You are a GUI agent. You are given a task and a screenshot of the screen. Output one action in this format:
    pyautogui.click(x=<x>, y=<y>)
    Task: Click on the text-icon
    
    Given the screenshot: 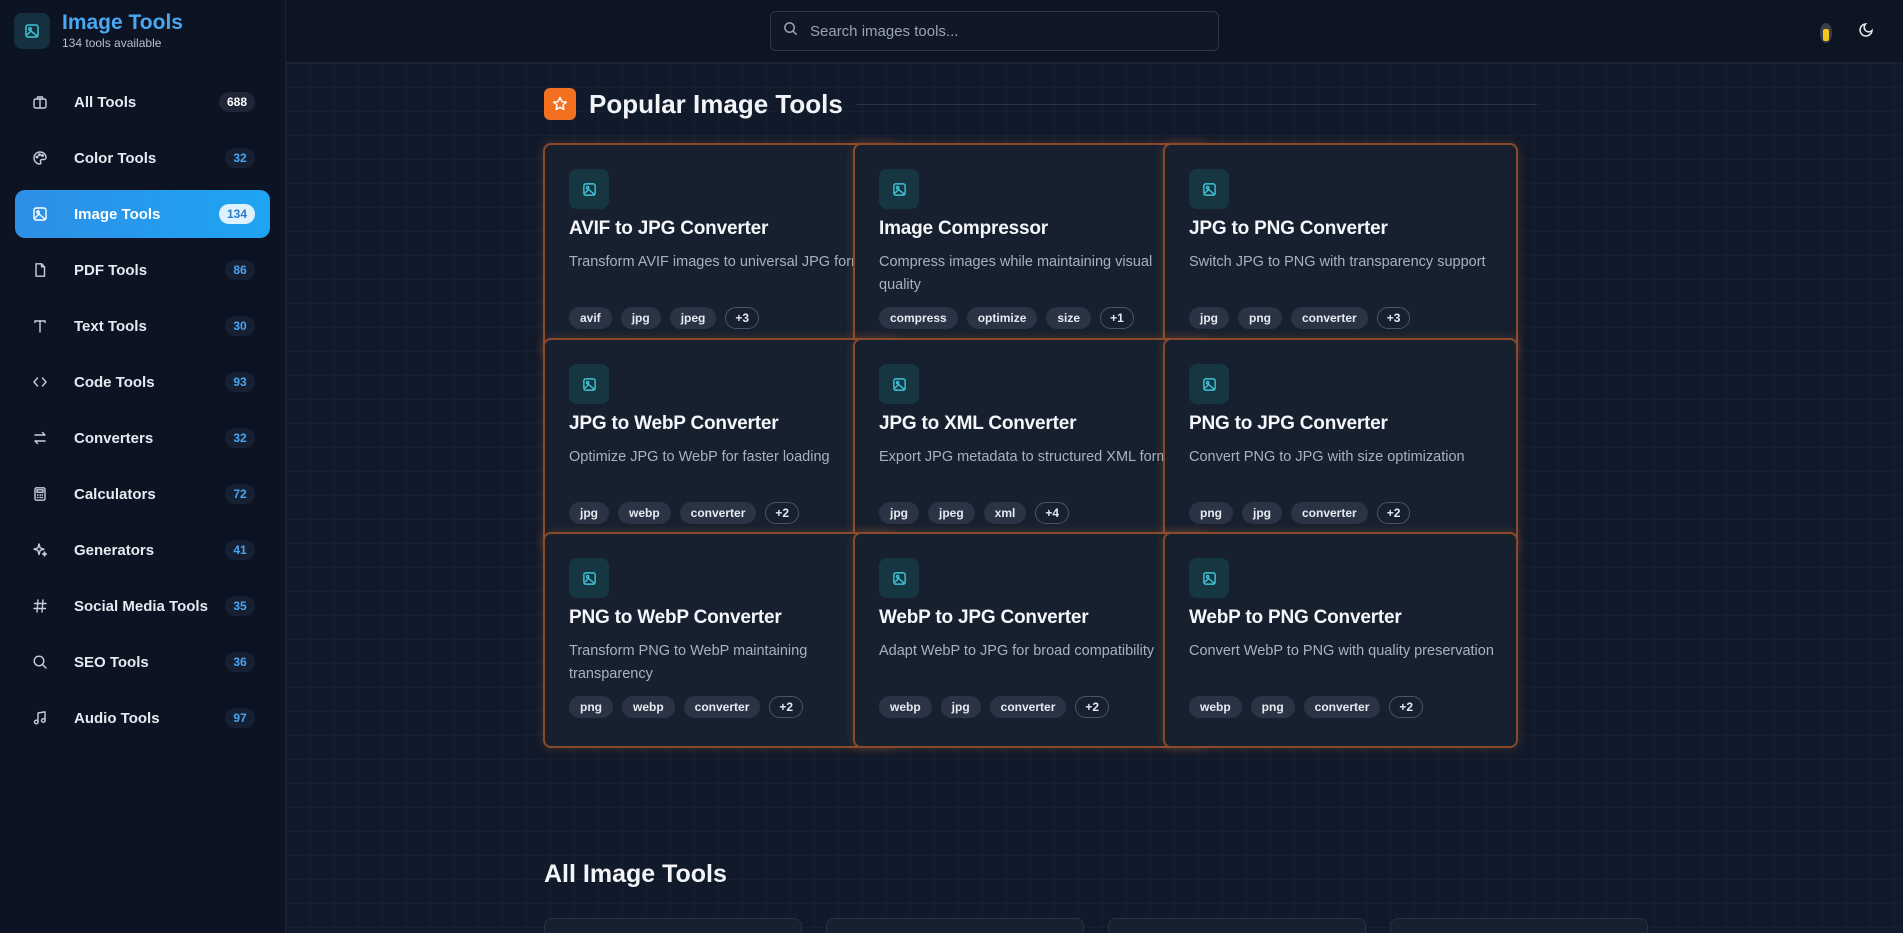 What is the action you would take?
    pyautogui.click(x=40, y=326)
    